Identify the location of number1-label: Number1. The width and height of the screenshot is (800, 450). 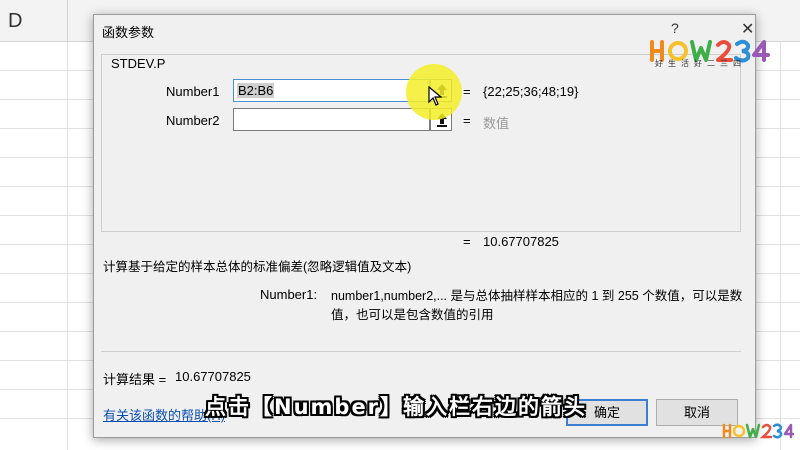
(193, 91).